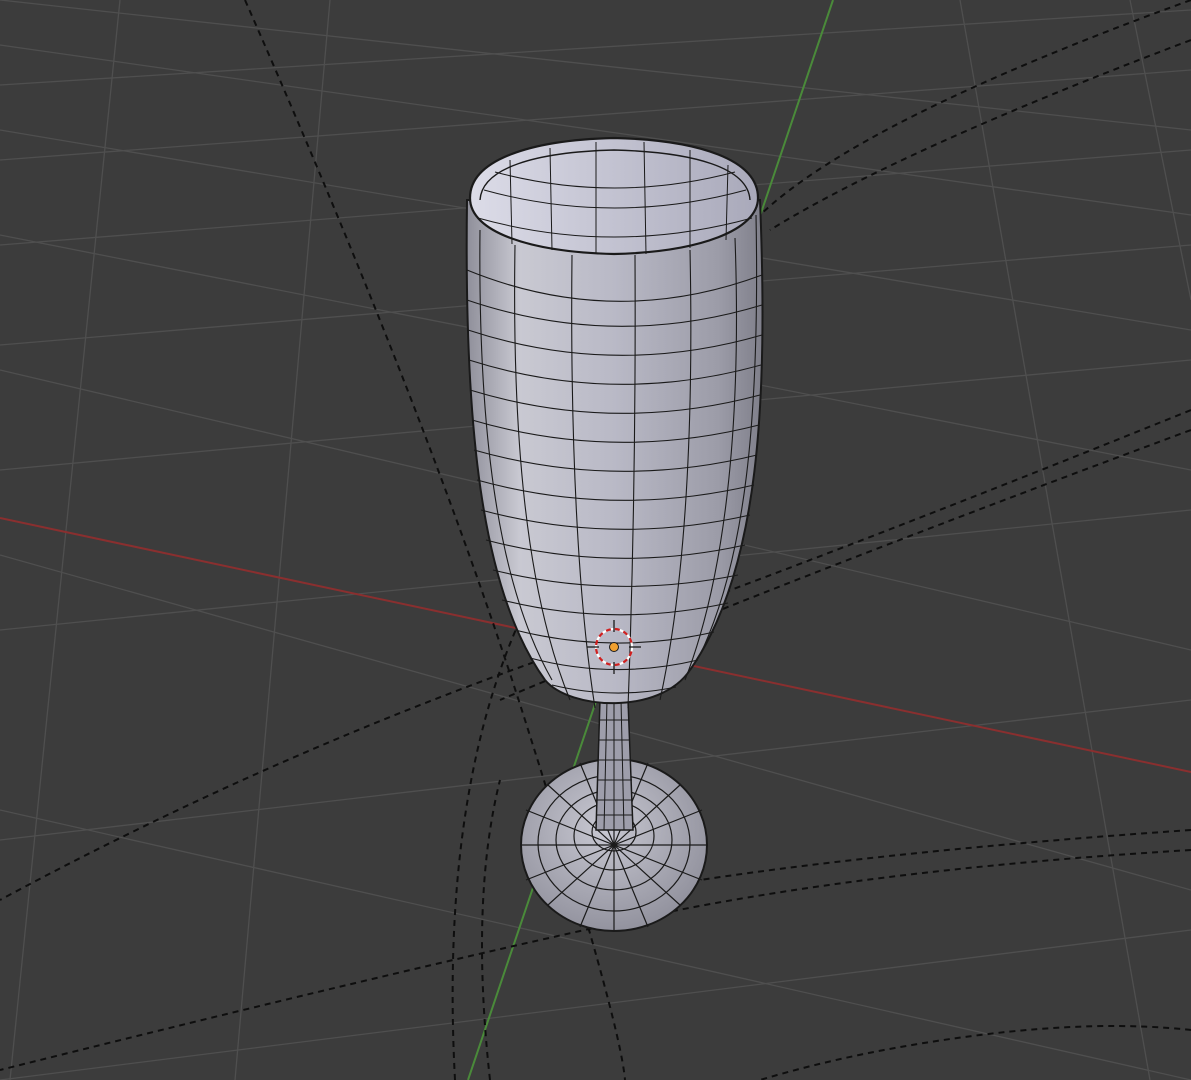 The image size is (1191, 1080). I want to click on glass-rim, so click(614, 196).